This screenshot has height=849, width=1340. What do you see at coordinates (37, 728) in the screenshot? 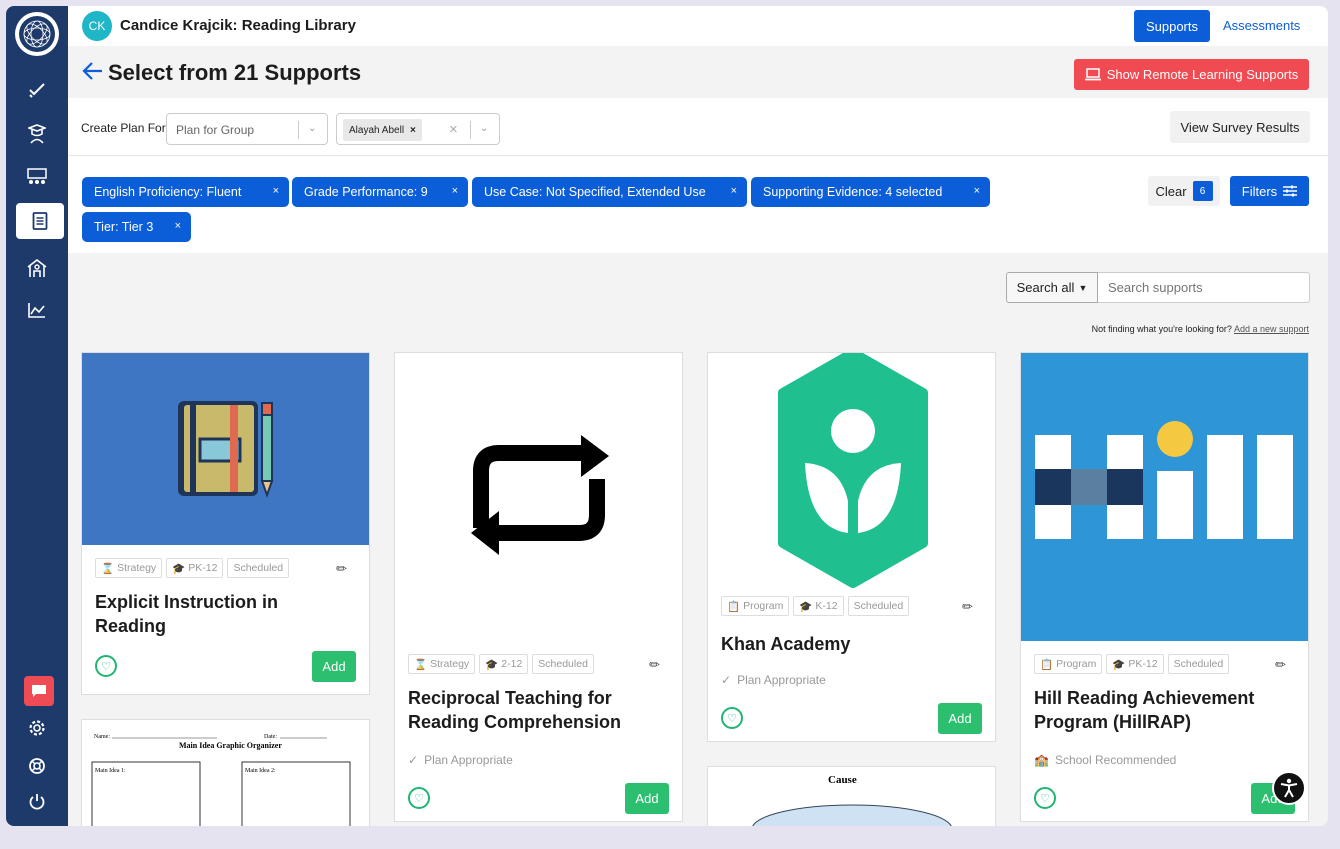
I see `gear-icon` at bounding box center [37, 728].